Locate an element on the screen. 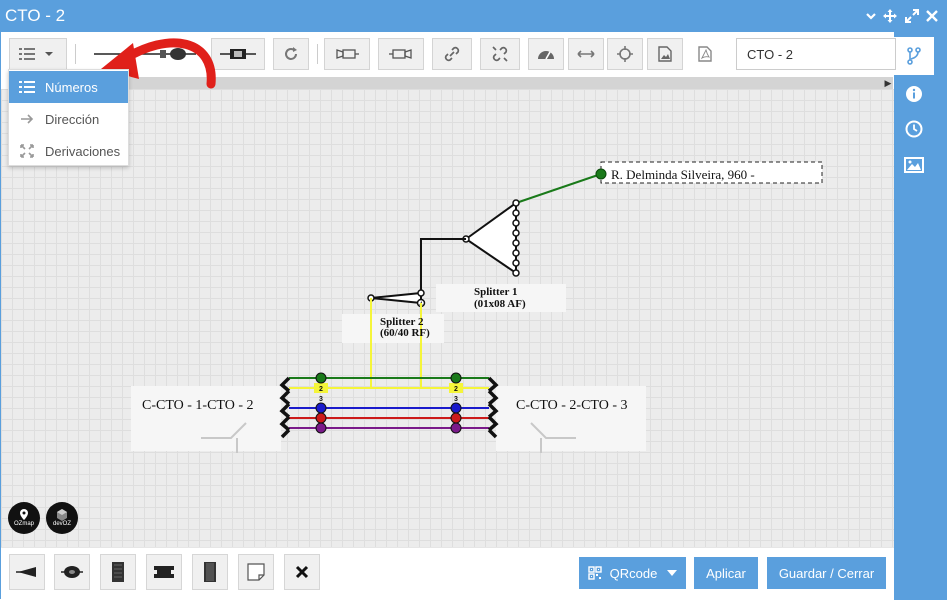  chevron-down-icon is located at coordinates (871, 16).